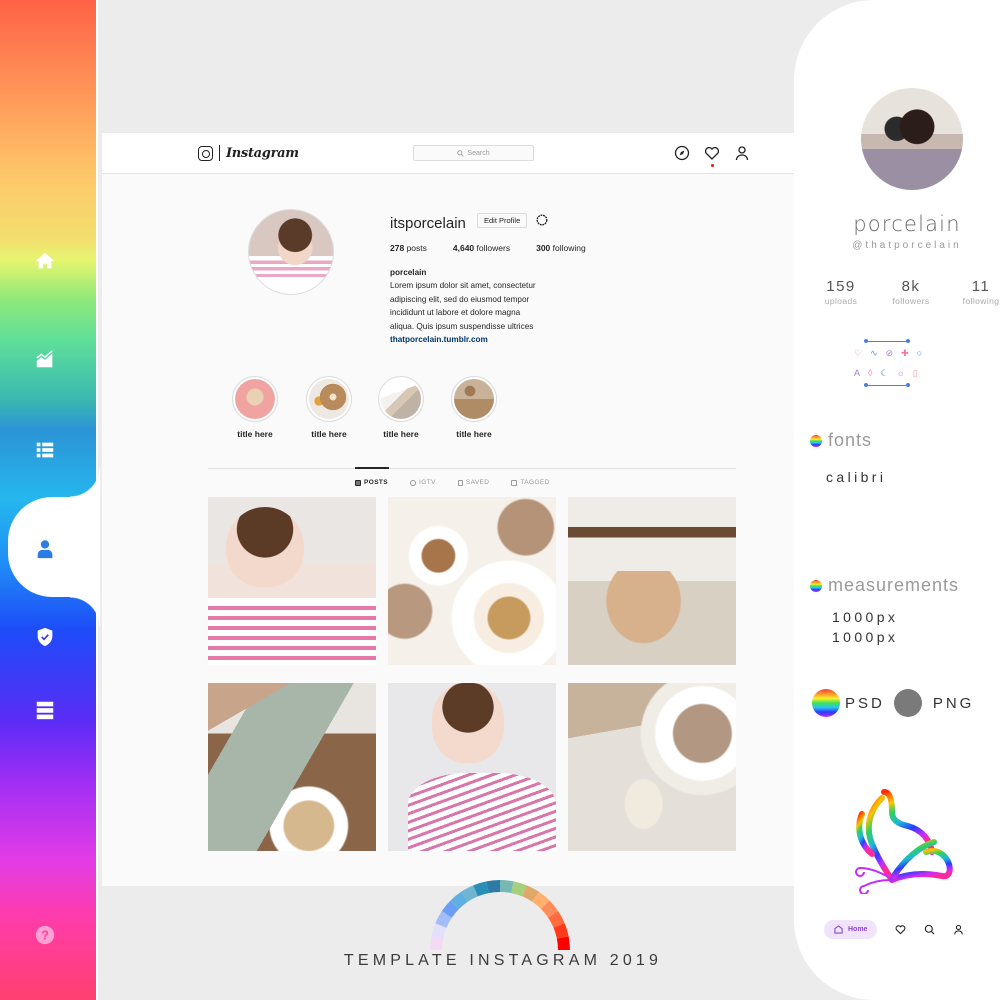  What do you see at coordinates (408, 272) in the screenshot?
I see `profile-display-name: porcelain` at bounding box center [408, 272].